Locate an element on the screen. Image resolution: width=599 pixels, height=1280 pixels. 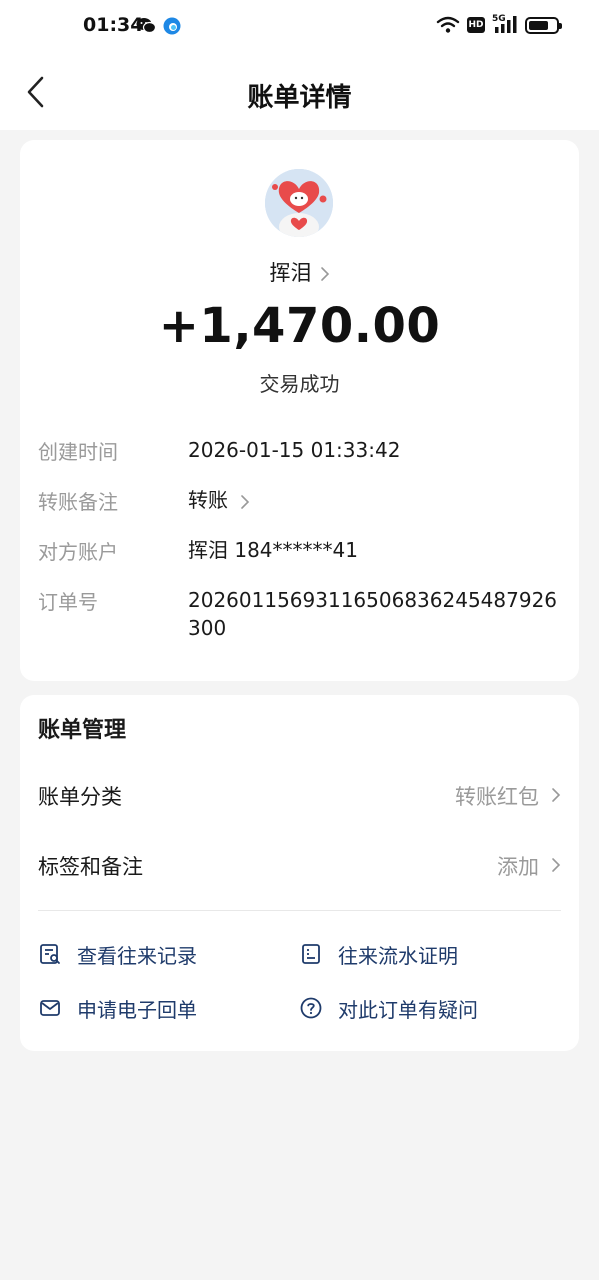
cellular-signal: 5G is located at coordinates (505, 24).